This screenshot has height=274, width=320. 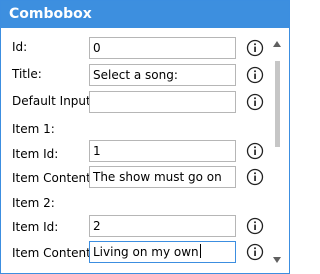 I want to click on title-label: Title:, so click(x=27, y=74).